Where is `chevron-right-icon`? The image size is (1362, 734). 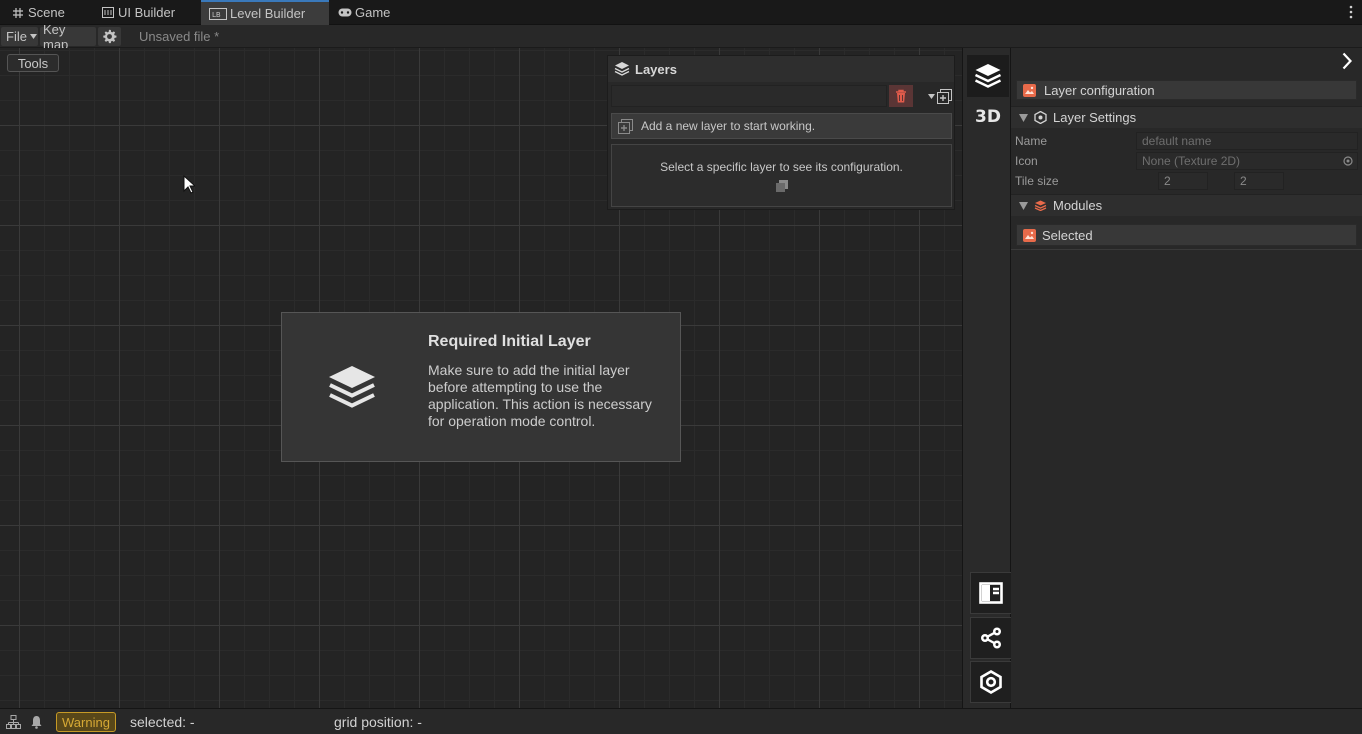 chevron-right-icon is located at coordinates (1347, 61).